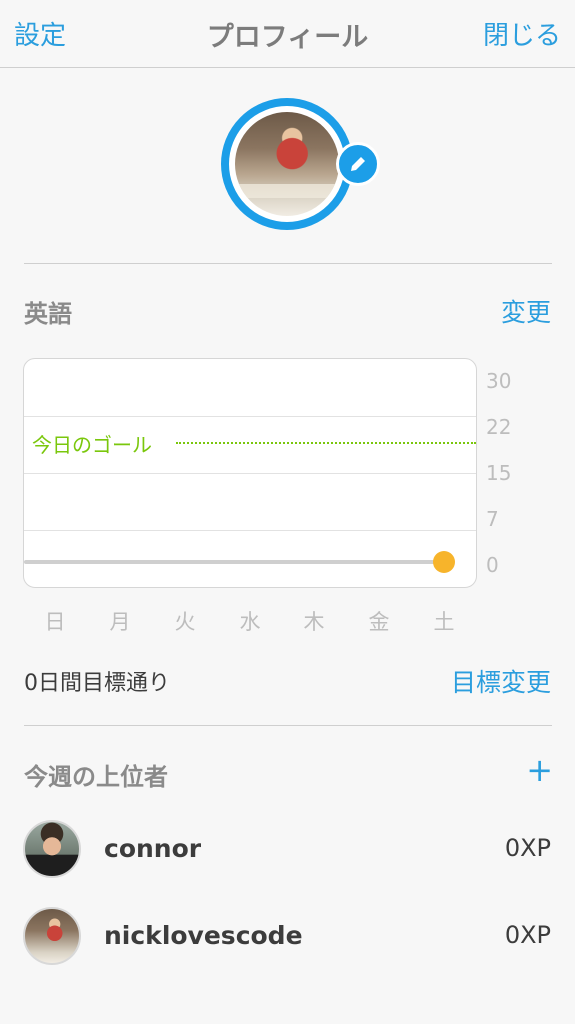 The image size is (575, 1024). Describe the element at coordinates (492, 565) in the screenshot. I see `y-tick: 0` at that location.